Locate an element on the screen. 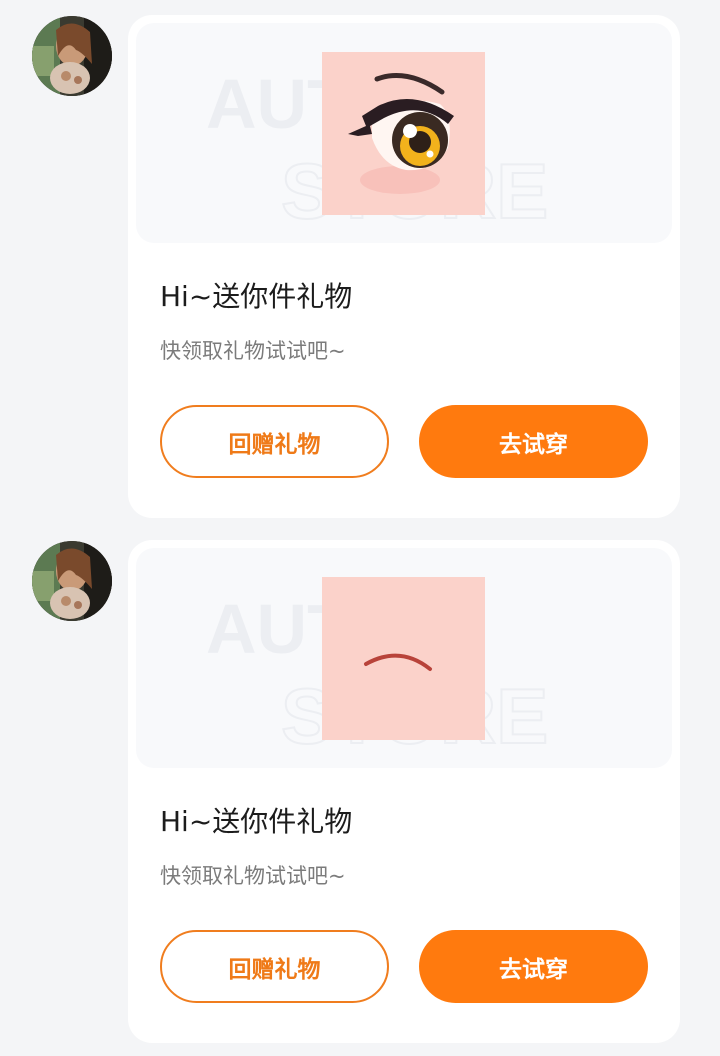  anime-eye-icon is located at coordinates (403, 133).